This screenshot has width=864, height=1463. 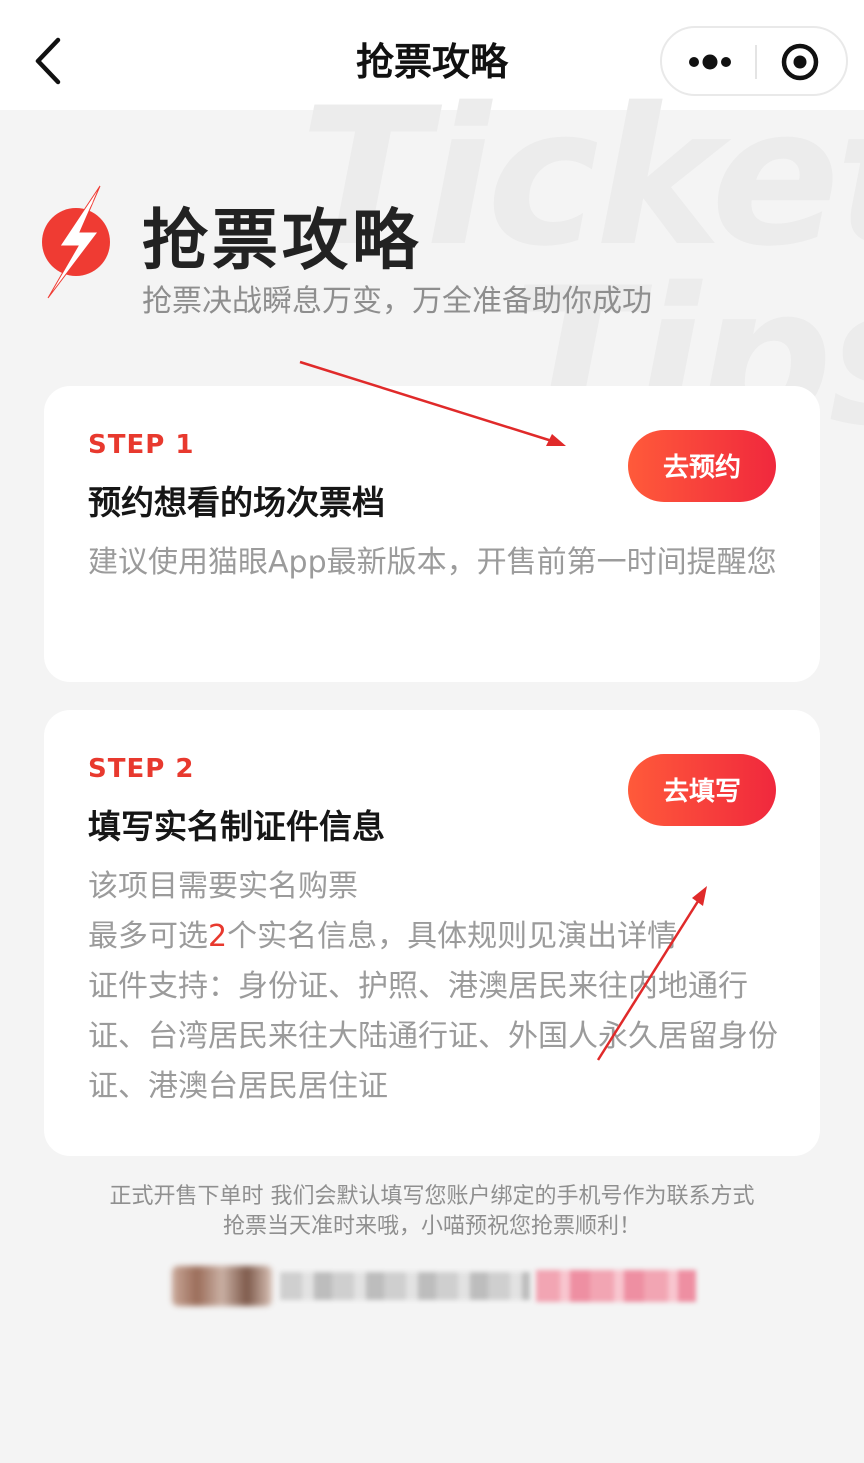 I want to click on step-label: STEP 1, so click(x=141, y=445).